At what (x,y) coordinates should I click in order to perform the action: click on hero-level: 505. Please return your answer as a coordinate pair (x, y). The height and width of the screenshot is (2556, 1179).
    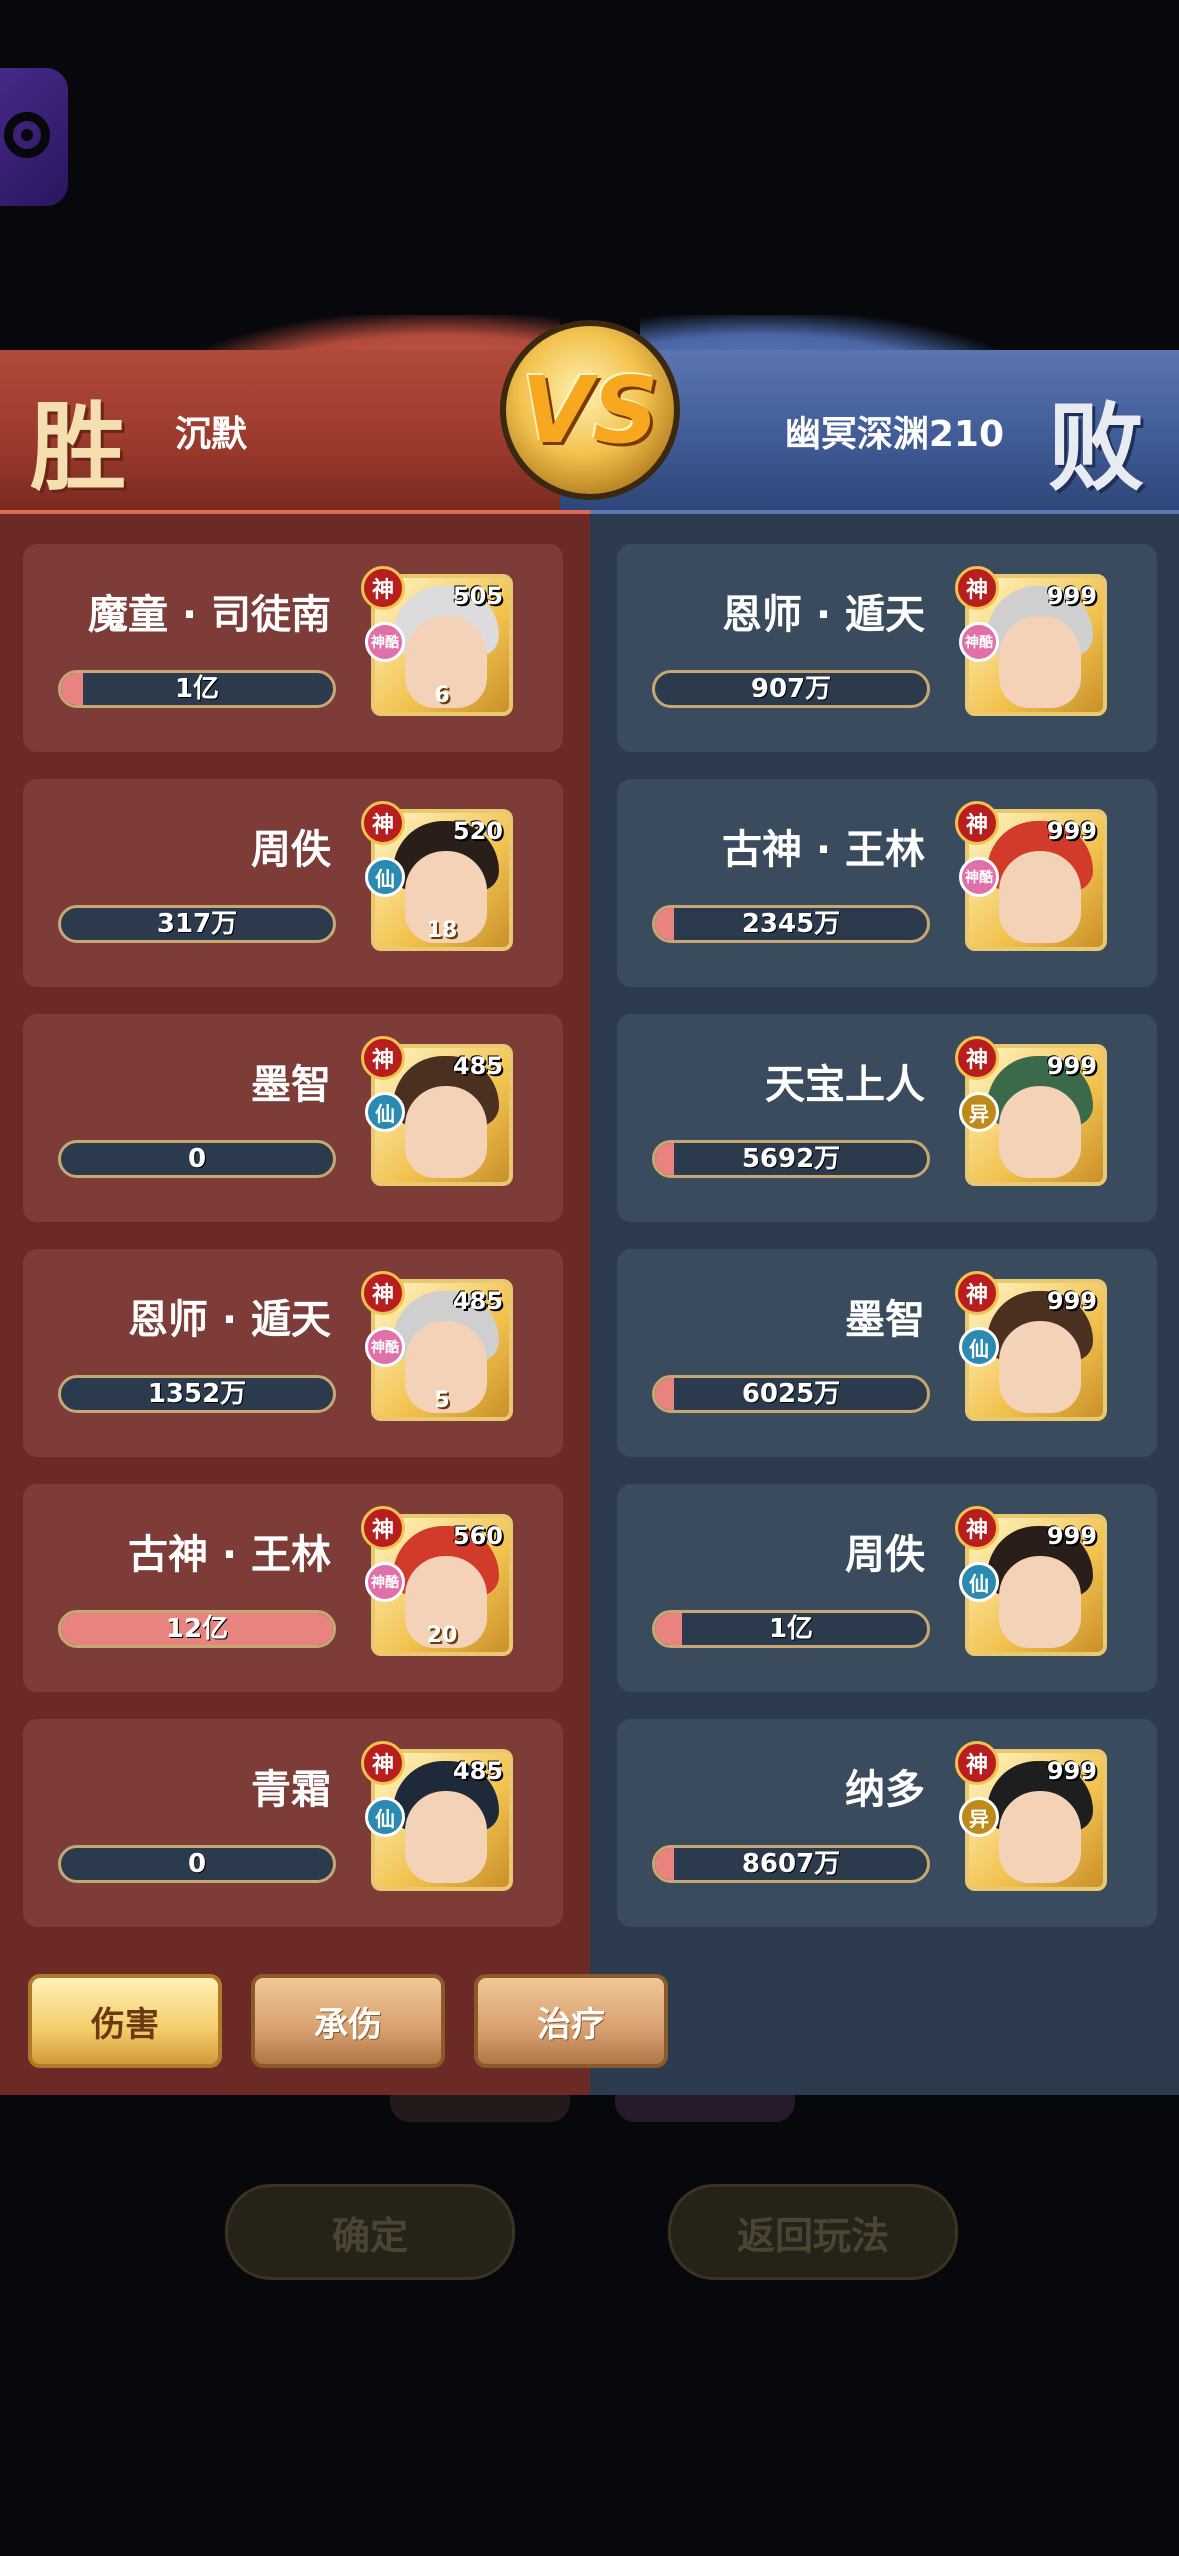
    Looking at the image, I should click on (477, 596).